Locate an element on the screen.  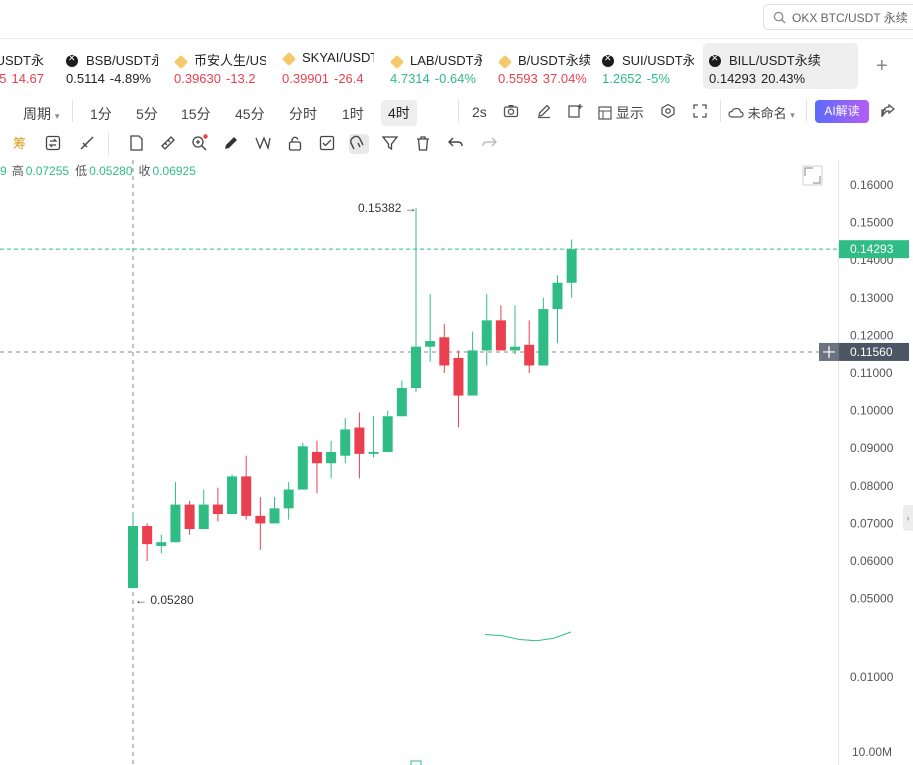
ticker-tab: BSB/USDT永 0.5114 -4.89% is located at coordinates (112, 66).